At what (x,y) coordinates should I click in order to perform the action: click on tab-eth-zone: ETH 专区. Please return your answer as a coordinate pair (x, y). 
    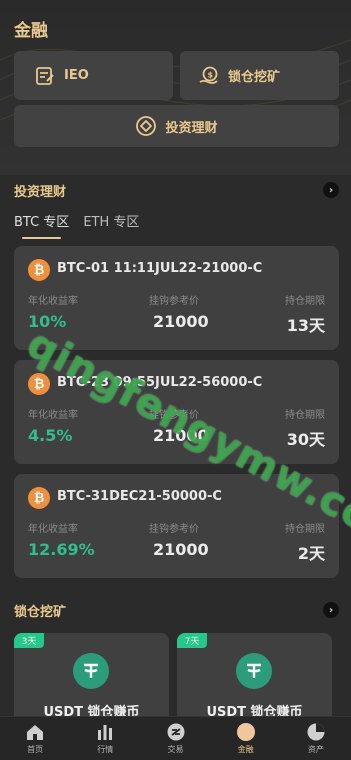
    Looking at the image, I should click on (111, 223).